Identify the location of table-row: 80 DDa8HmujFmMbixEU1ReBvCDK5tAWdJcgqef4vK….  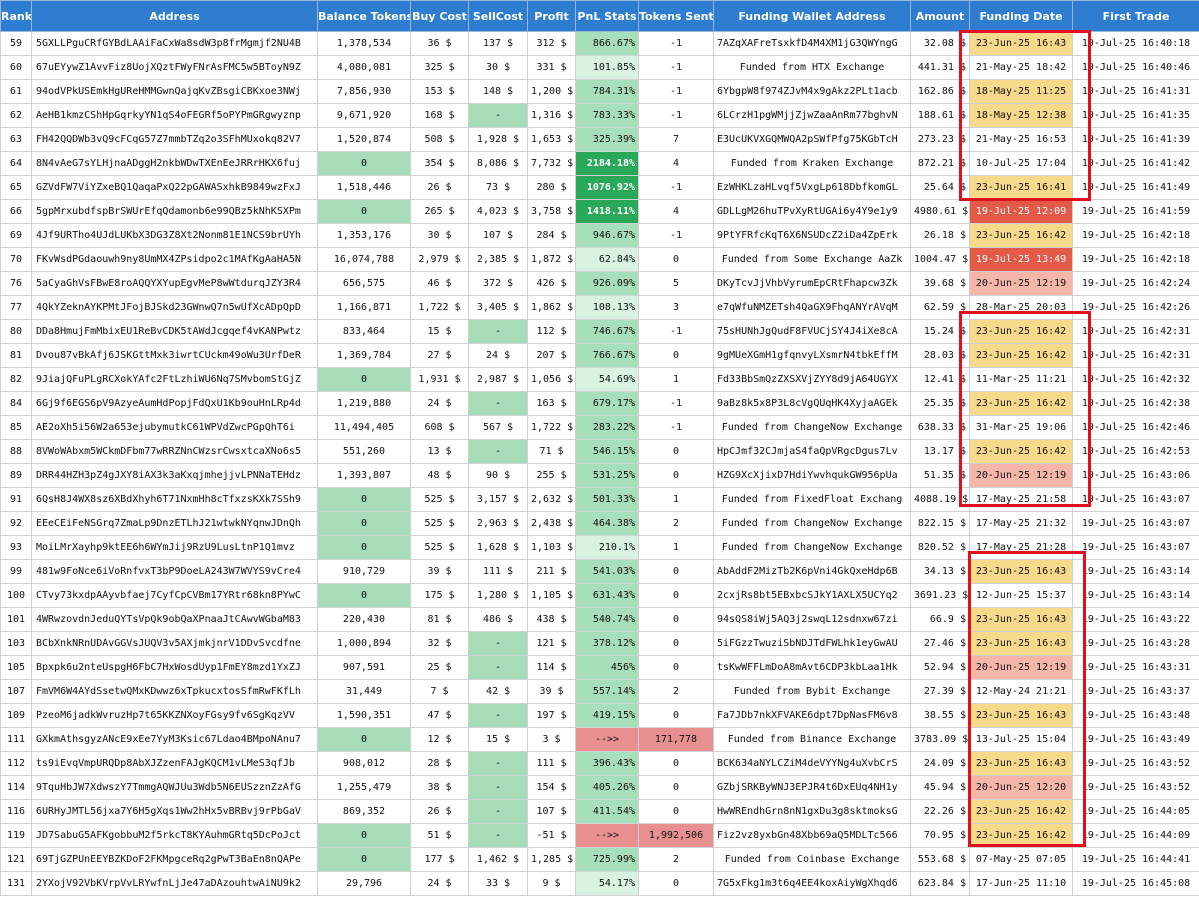
(599, 331).